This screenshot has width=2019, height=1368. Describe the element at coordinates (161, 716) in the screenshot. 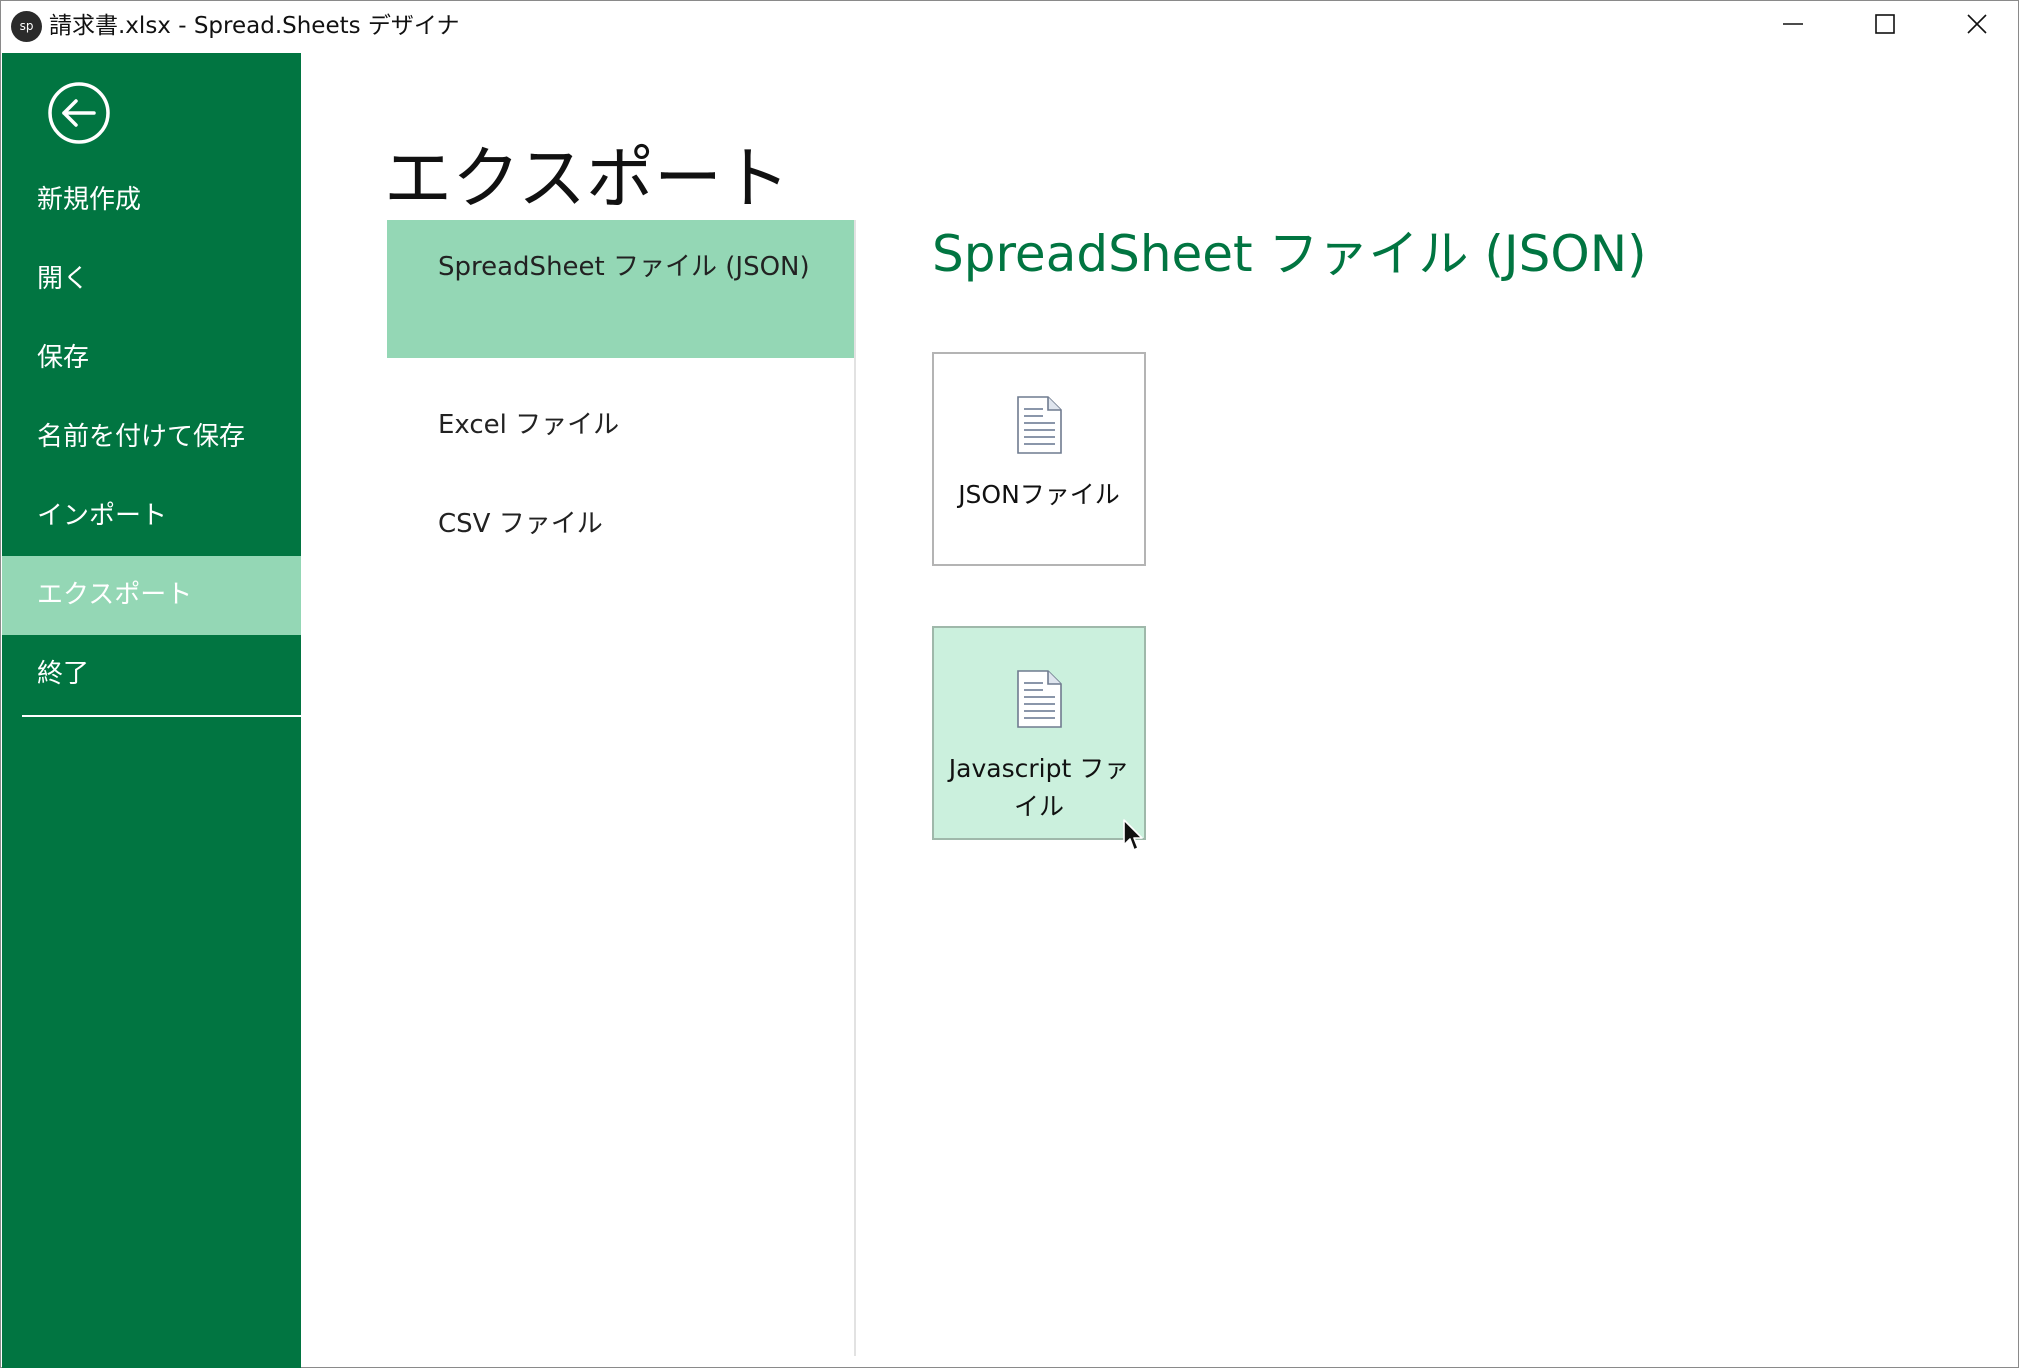

I see `sidebar-divider` at that location.